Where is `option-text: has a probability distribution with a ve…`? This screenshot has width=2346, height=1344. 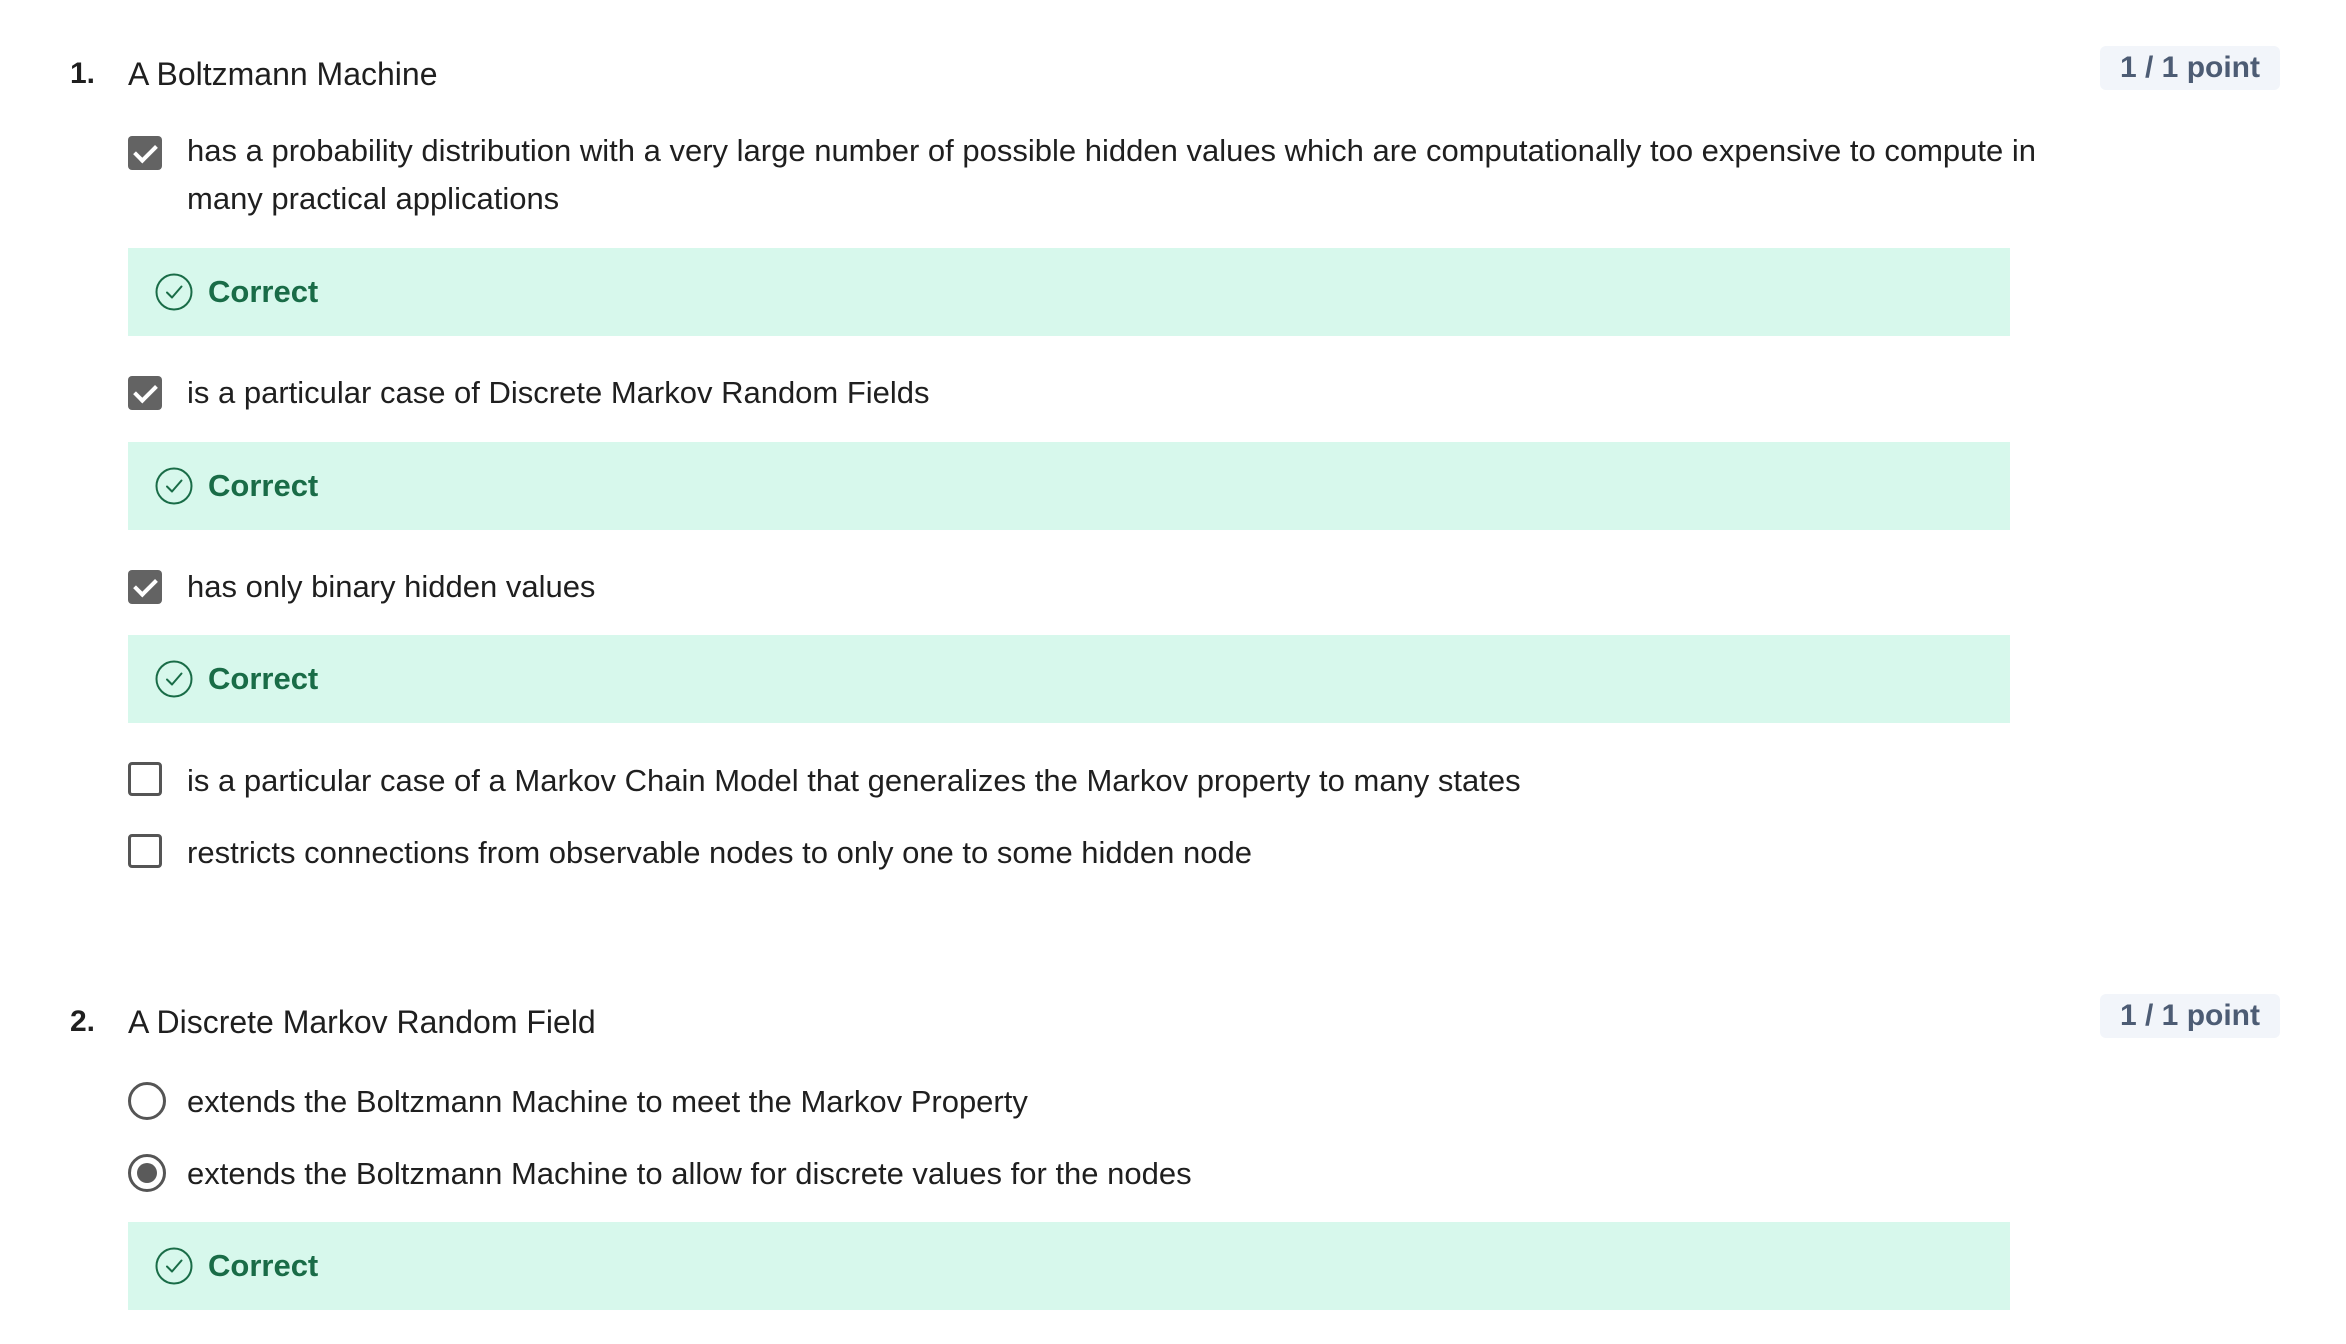 option-text: has a probability distribution with a ve… is located at coordinates (1111, 174).